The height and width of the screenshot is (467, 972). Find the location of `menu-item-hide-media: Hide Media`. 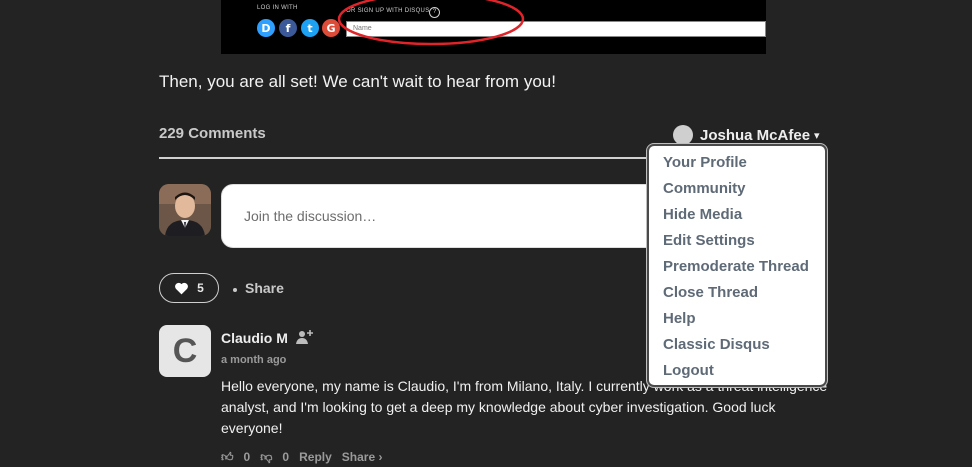

menu-item-hide-media: Hide Media is located at coordinates (737, 217).